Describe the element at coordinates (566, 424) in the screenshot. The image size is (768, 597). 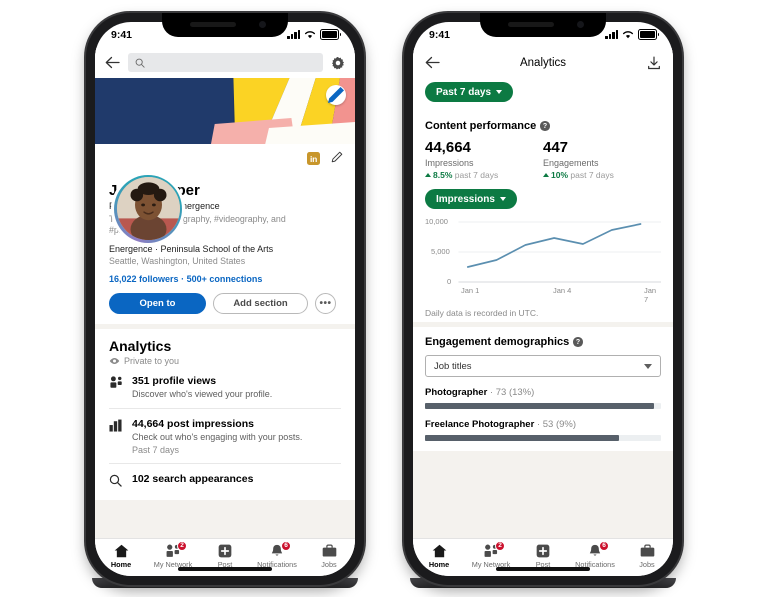
I see `demographic-percent: (9%)` at that location.